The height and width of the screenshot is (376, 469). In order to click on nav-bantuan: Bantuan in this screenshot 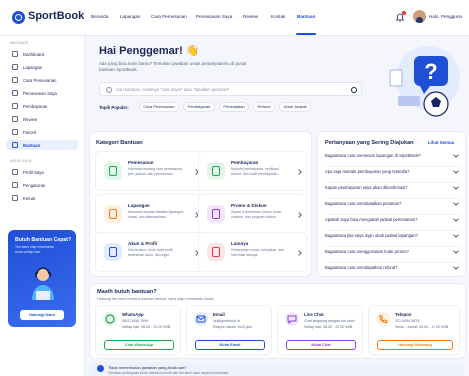, I will do `click(306, 16)`.